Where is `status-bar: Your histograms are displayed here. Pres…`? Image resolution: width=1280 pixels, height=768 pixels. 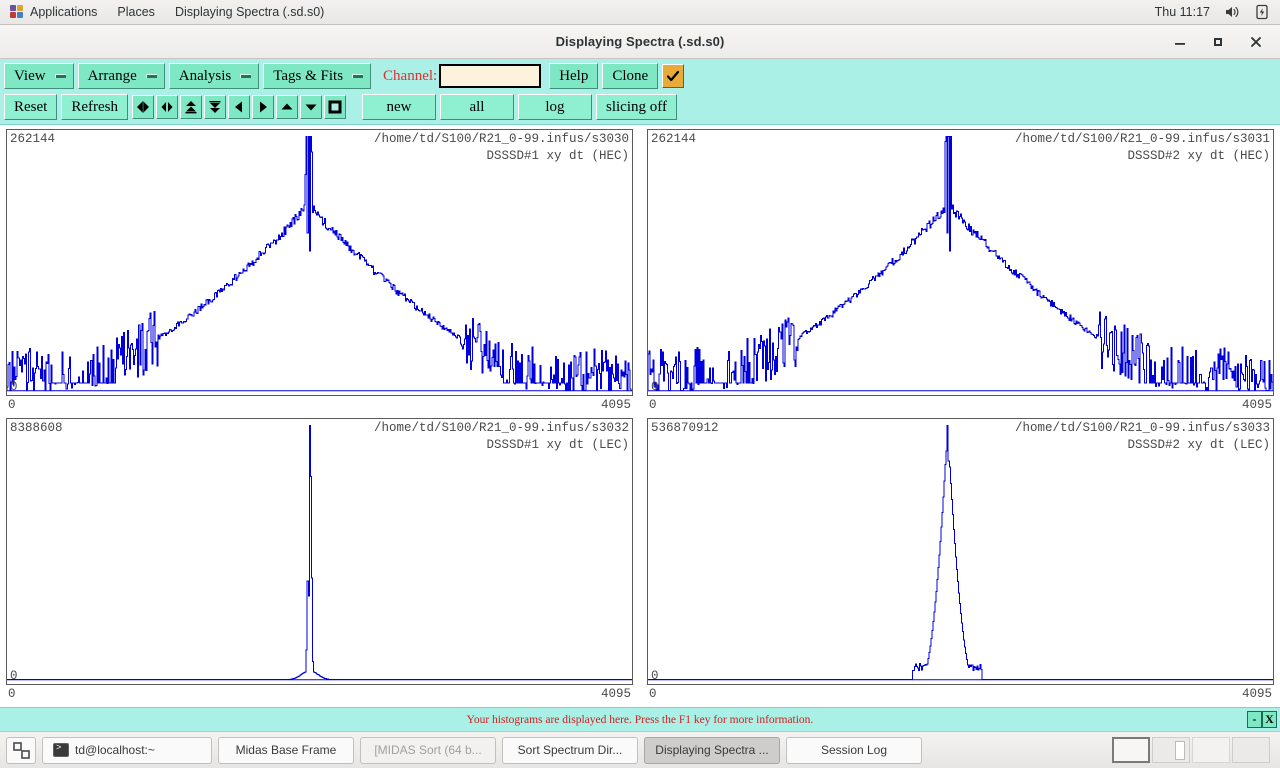 status-bar: Your histograms are displayed here. Pres… is located at coordinates (640, 719).